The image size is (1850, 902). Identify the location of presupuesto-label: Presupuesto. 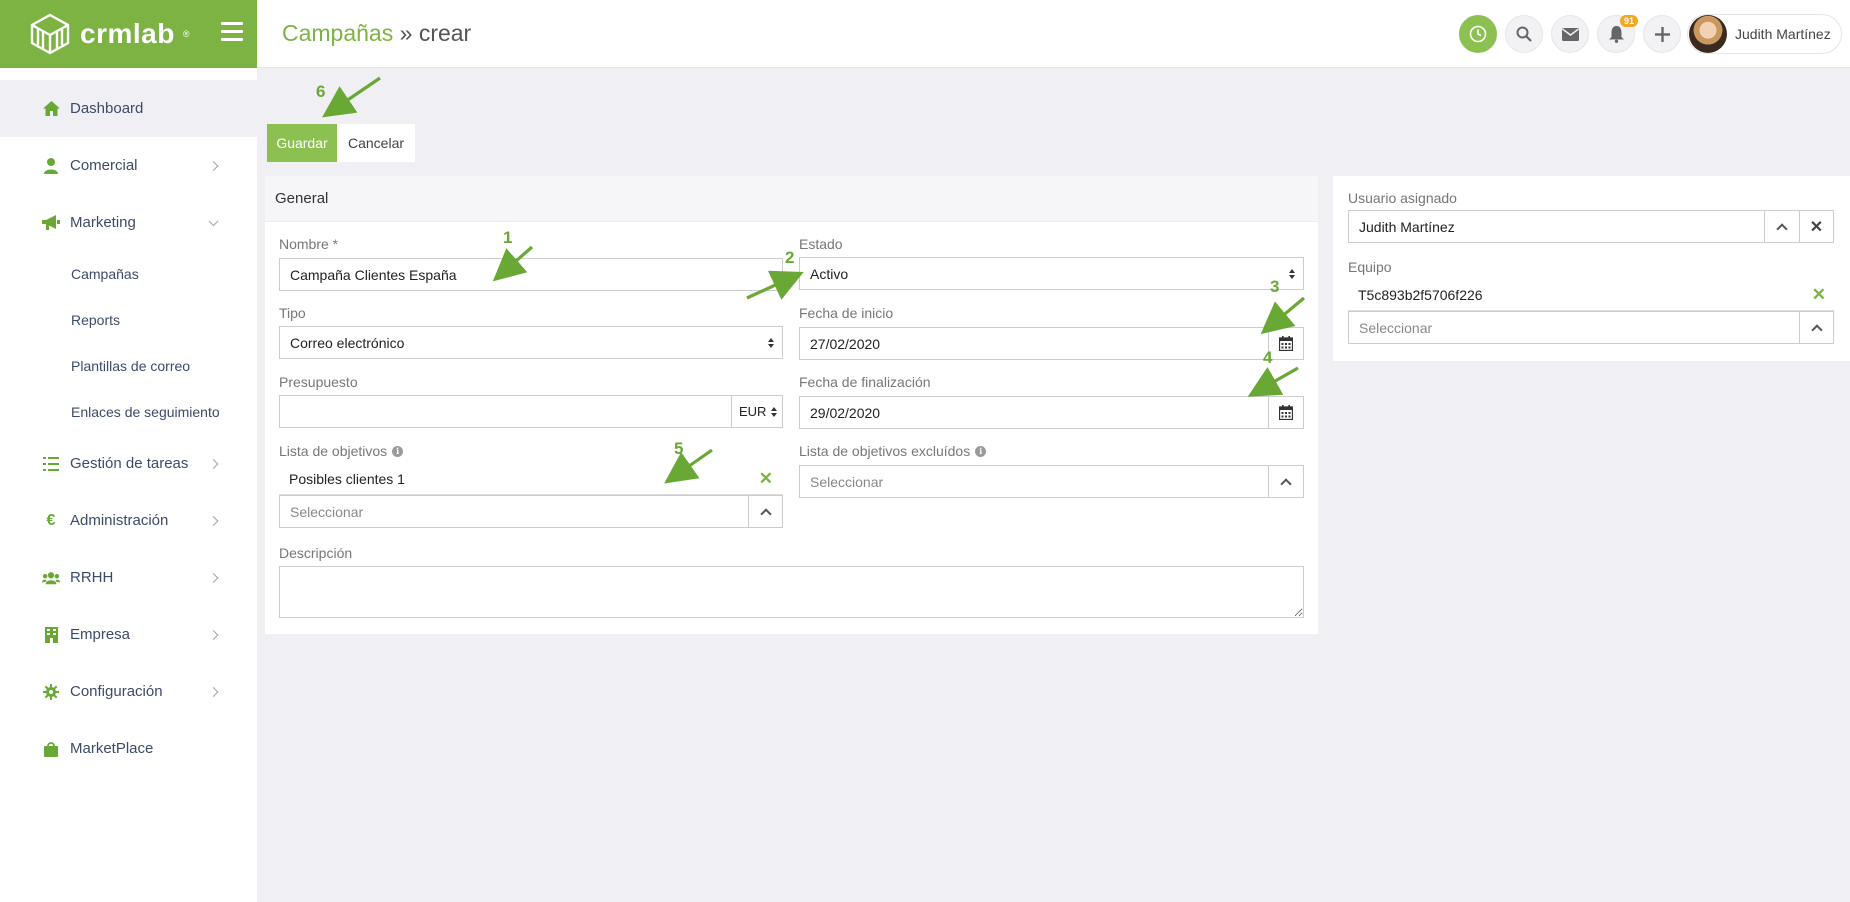
(318, 382).